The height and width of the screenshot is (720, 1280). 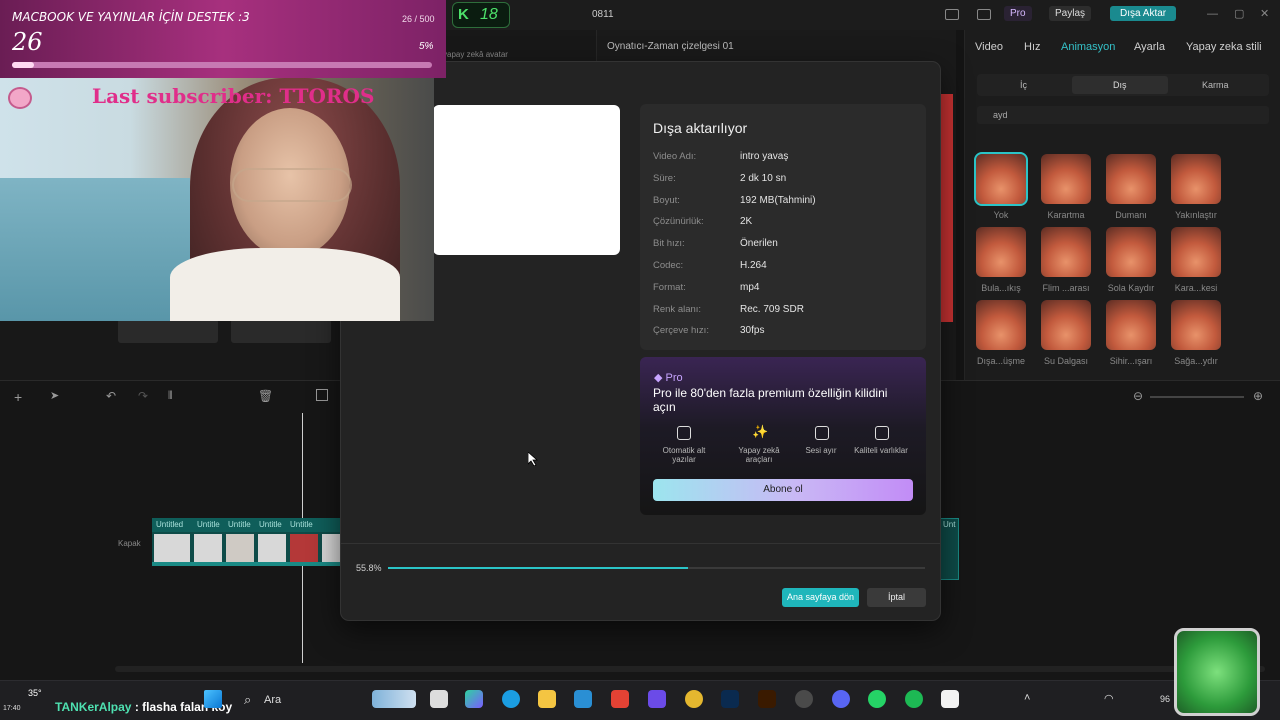 What do you see at coordinates (475, 54) in the screenshot?
I see `ai-avatar-label: yapay zekâ avatar` at bounding box center [475, 54].